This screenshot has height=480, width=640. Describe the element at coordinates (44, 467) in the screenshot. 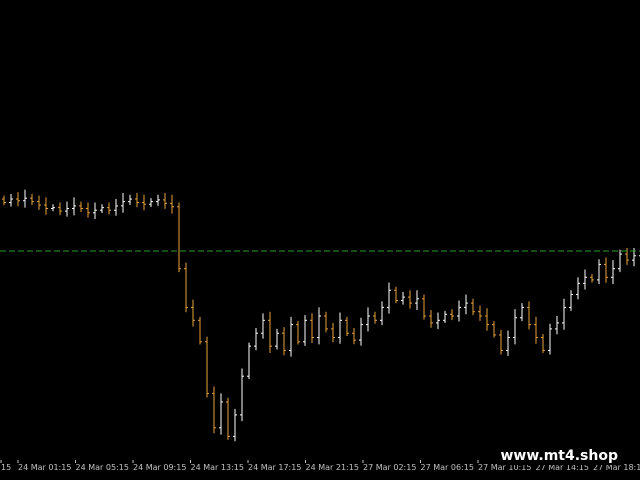

I see `x-tick-label: 24 Mar 01:15` at that location.